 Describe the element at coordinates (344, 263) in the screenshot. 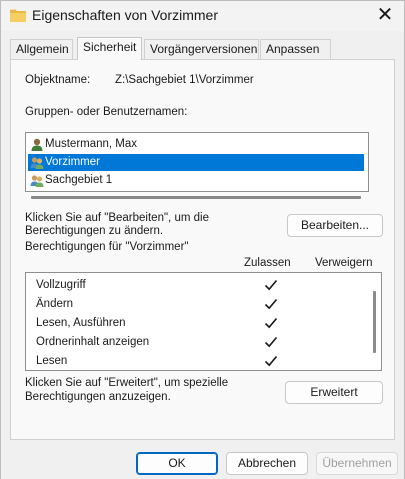

I see `column-deny: Verweigern` at that location.